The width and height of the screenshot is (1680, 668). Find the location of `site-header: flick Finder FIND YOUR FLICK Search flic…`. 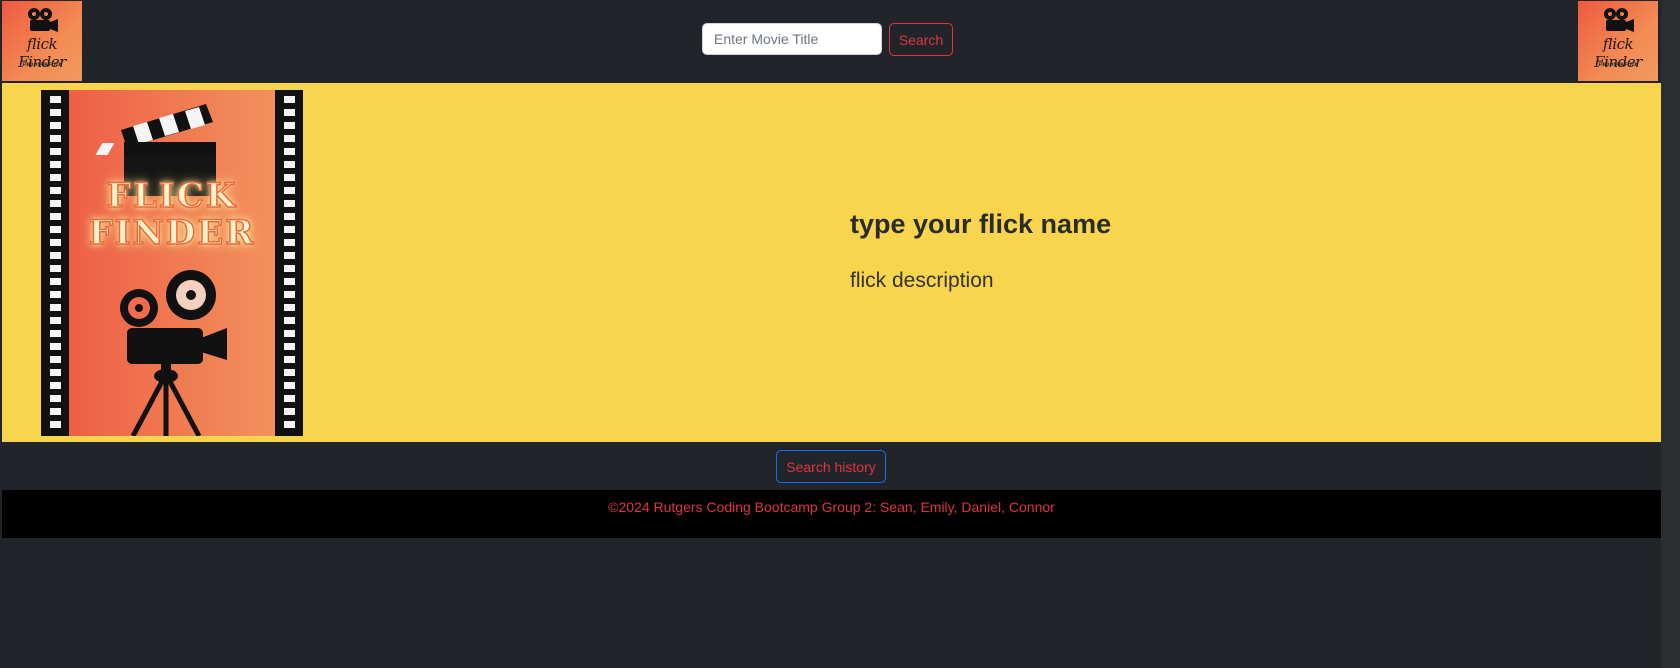

site-header: flick Finder FIND YOUR FLICK Search flic… is located at coordinates (830, 41).